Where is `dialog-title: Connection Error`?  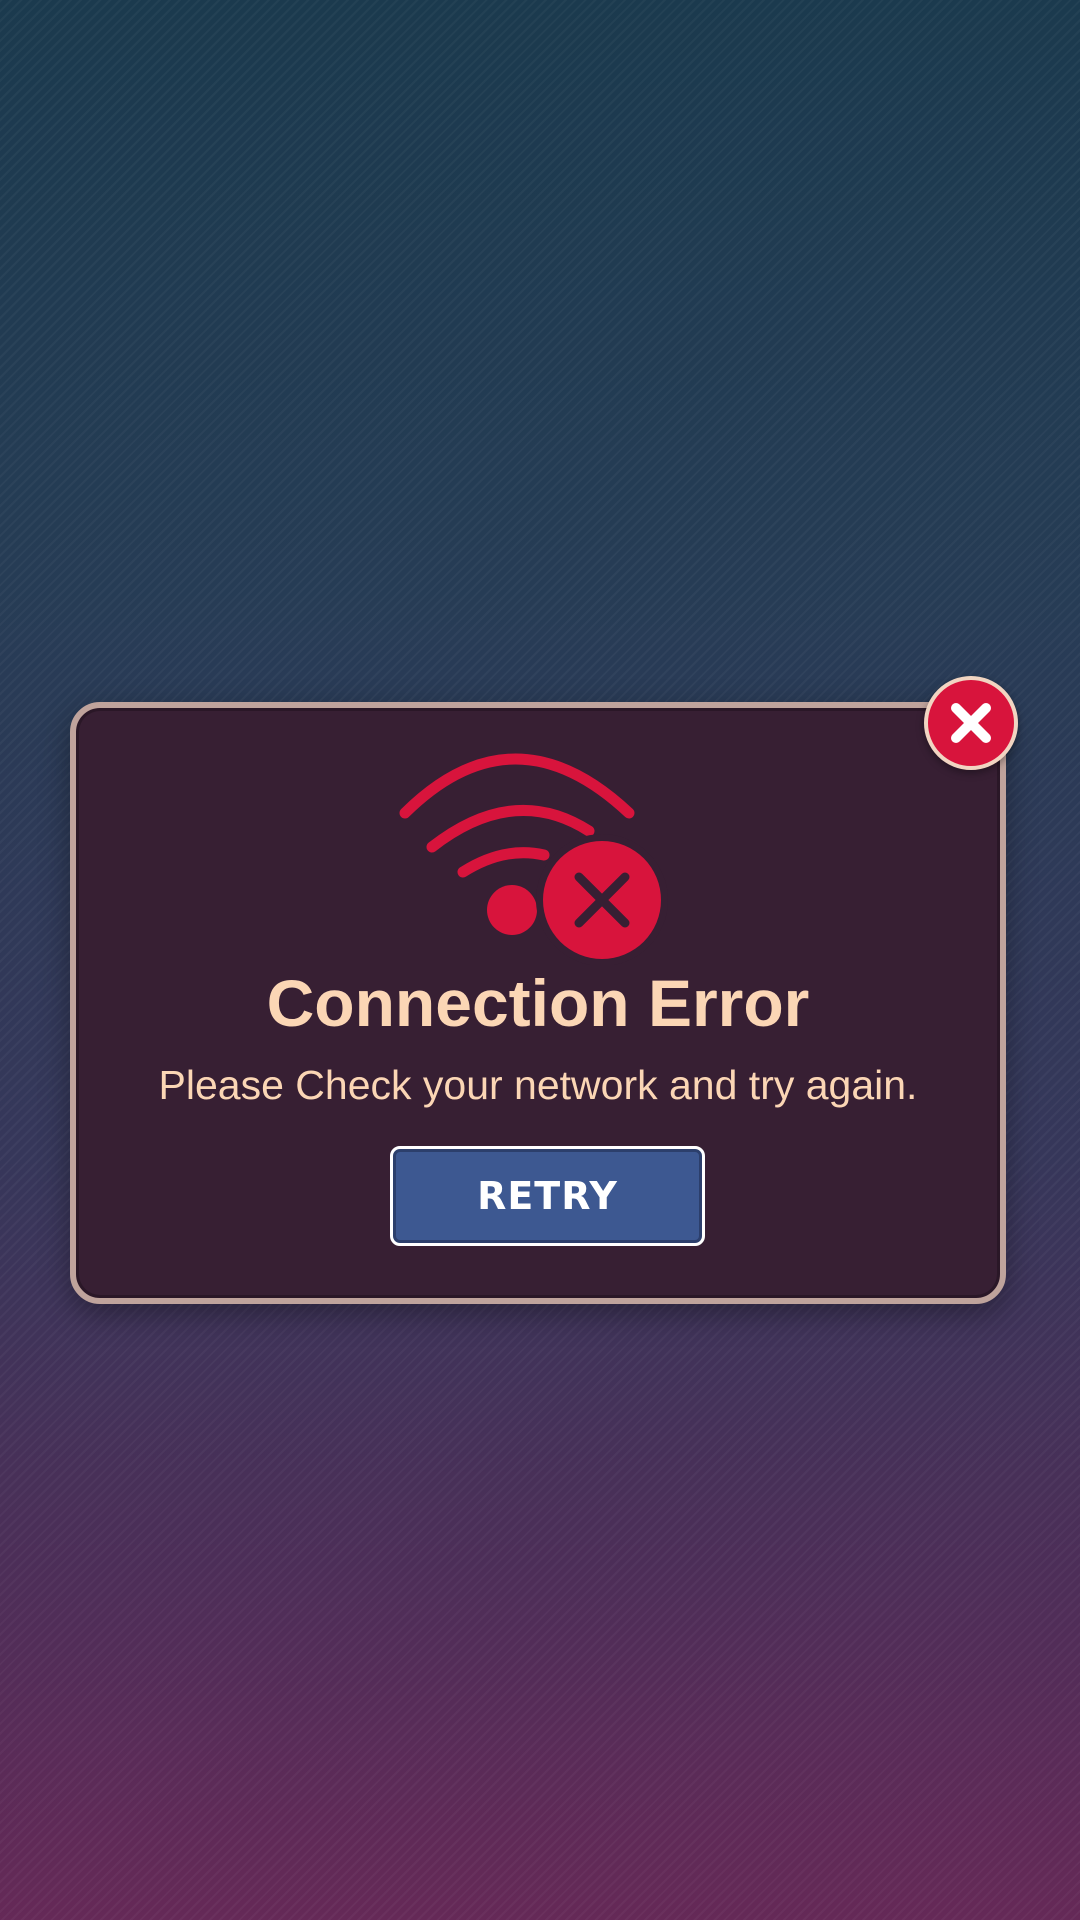
dialog-title: Connection Error is located at coordinates (538, 1003).